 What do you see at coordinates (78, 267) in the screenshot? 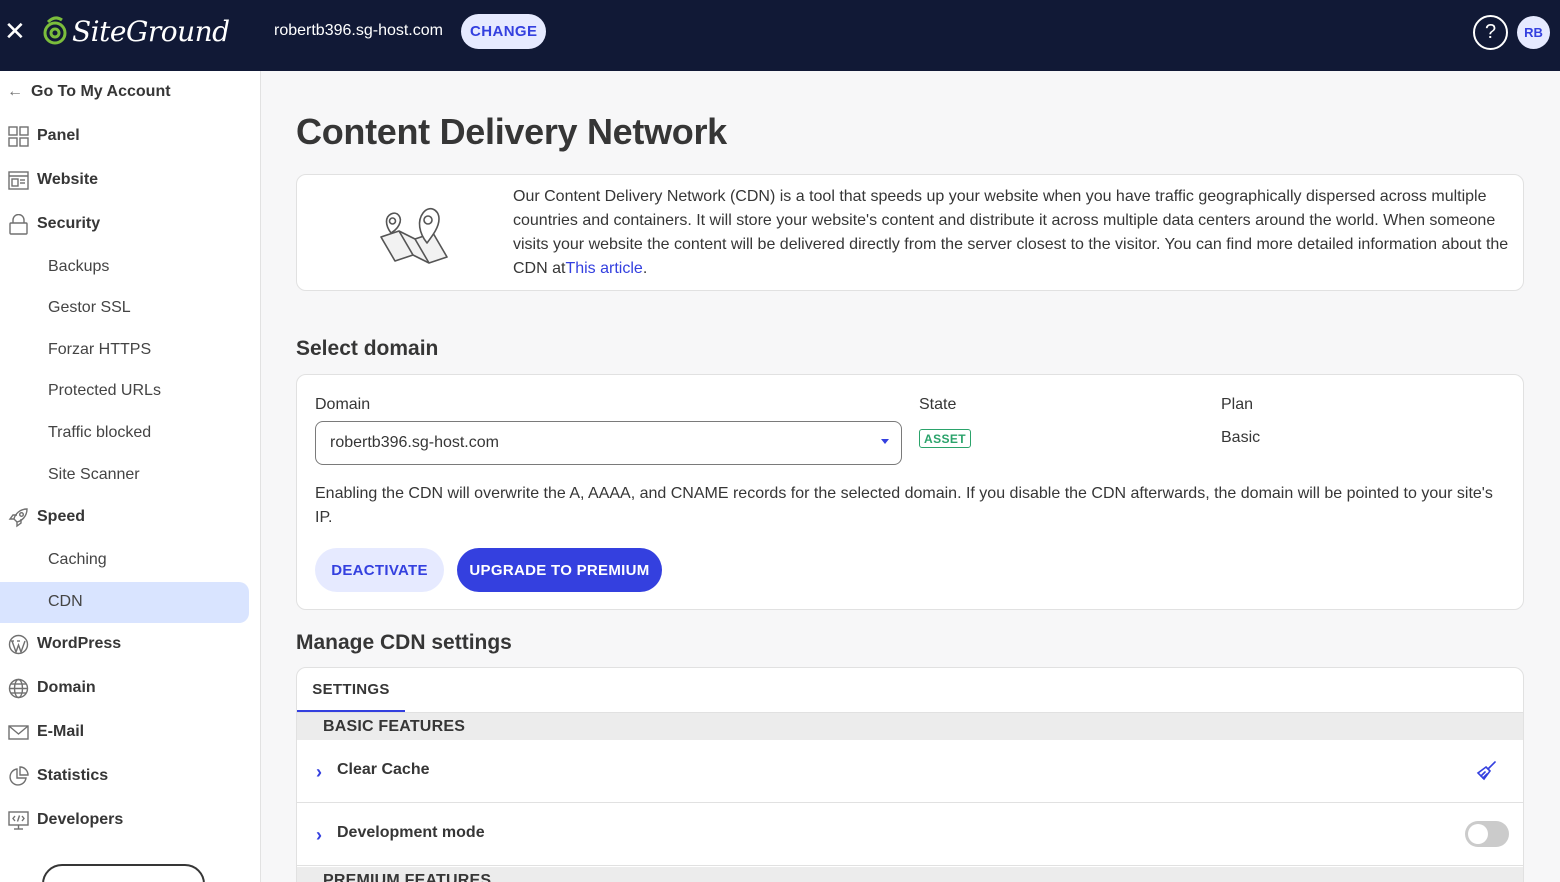
I see `sidebar-item-backups: Backups` at bounding box center [78, 267].